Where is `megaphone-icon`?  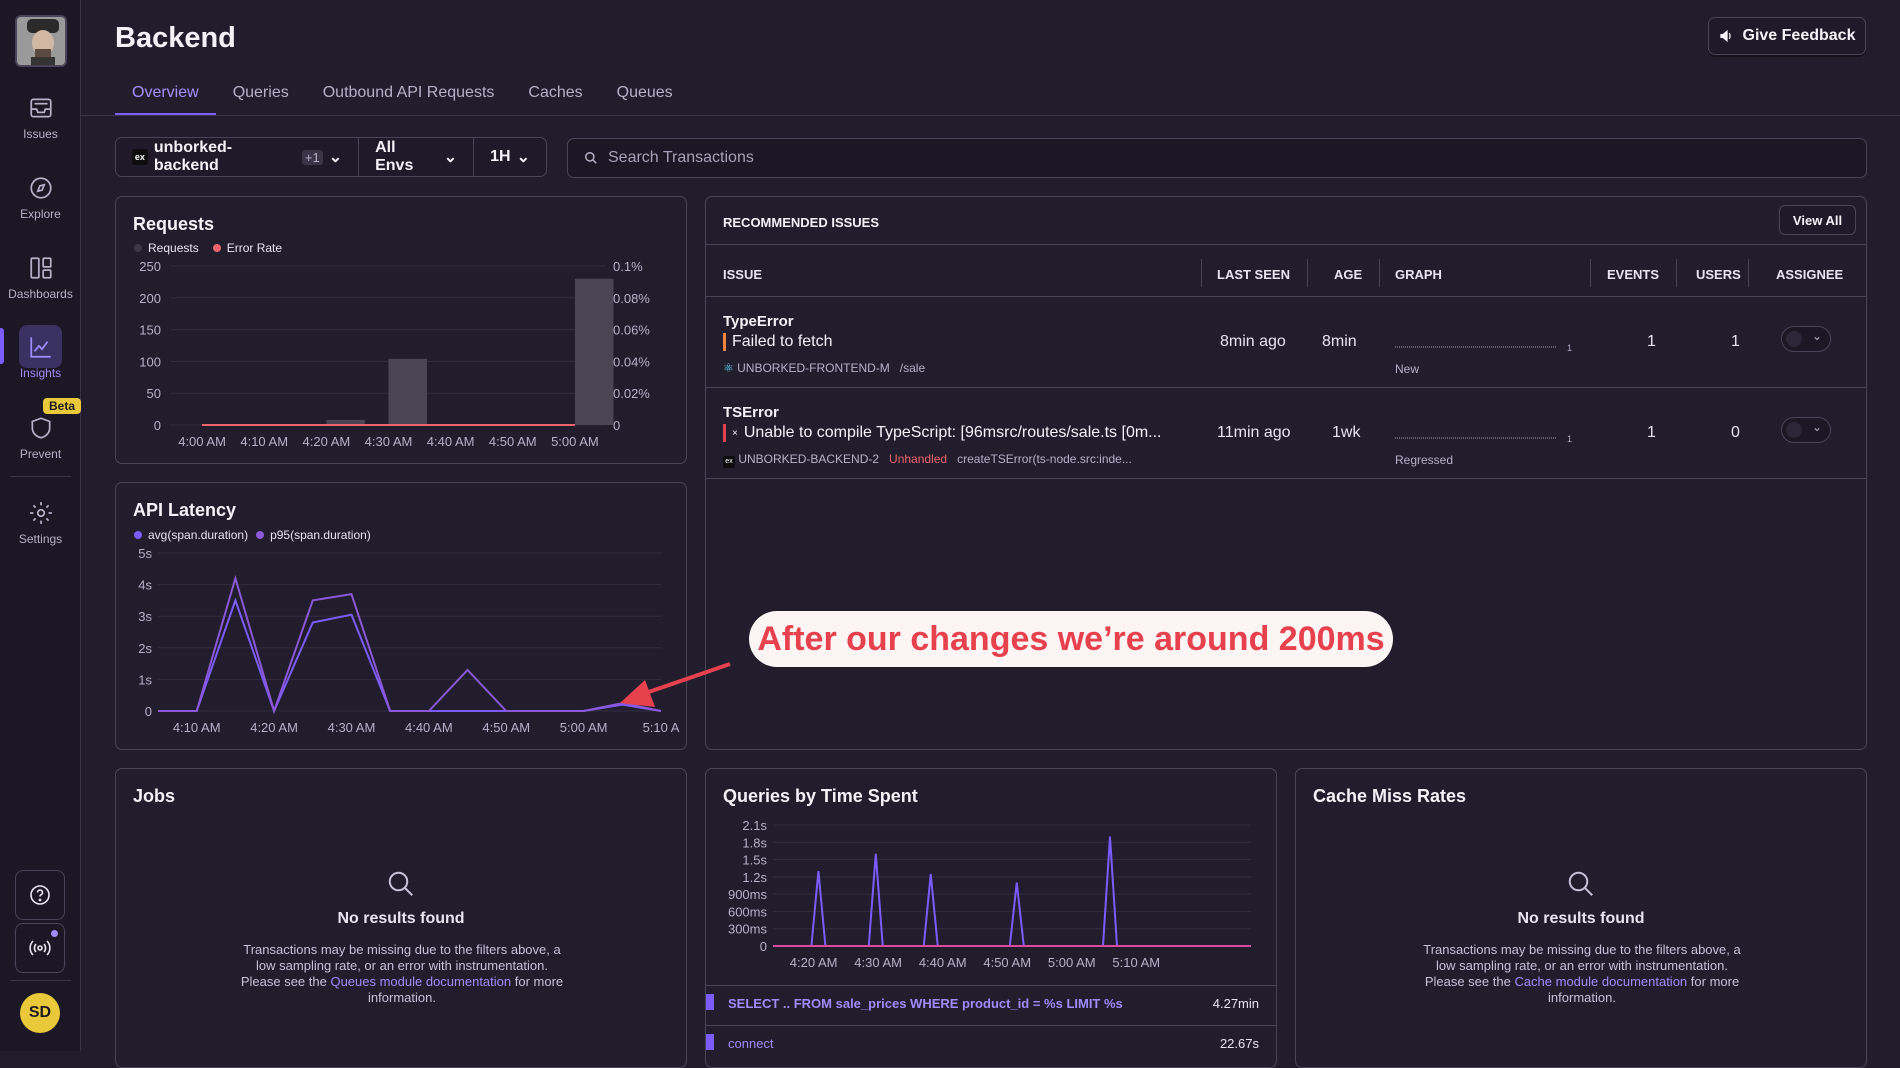
megaphone-icon is located at coordinates (1725, 36).